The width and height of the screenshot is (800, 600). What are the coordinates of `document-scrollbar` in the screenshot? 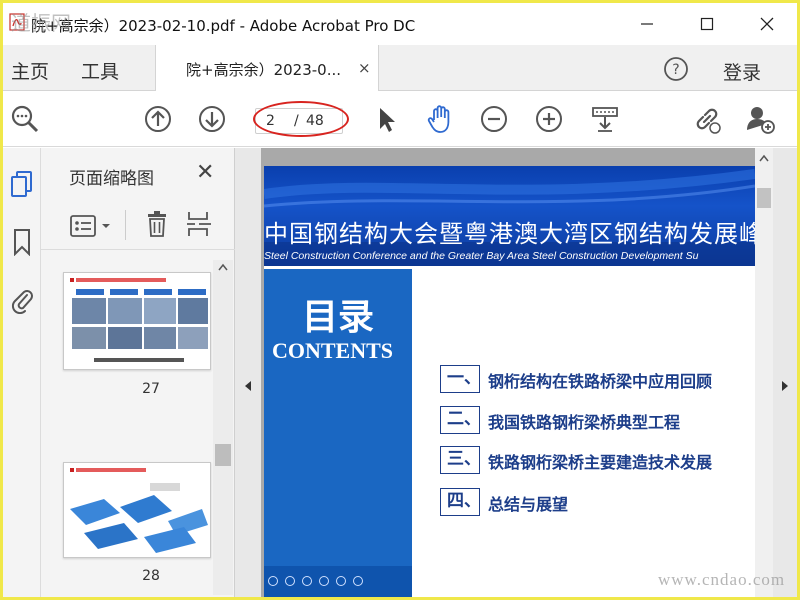 It's located at (764, 372).